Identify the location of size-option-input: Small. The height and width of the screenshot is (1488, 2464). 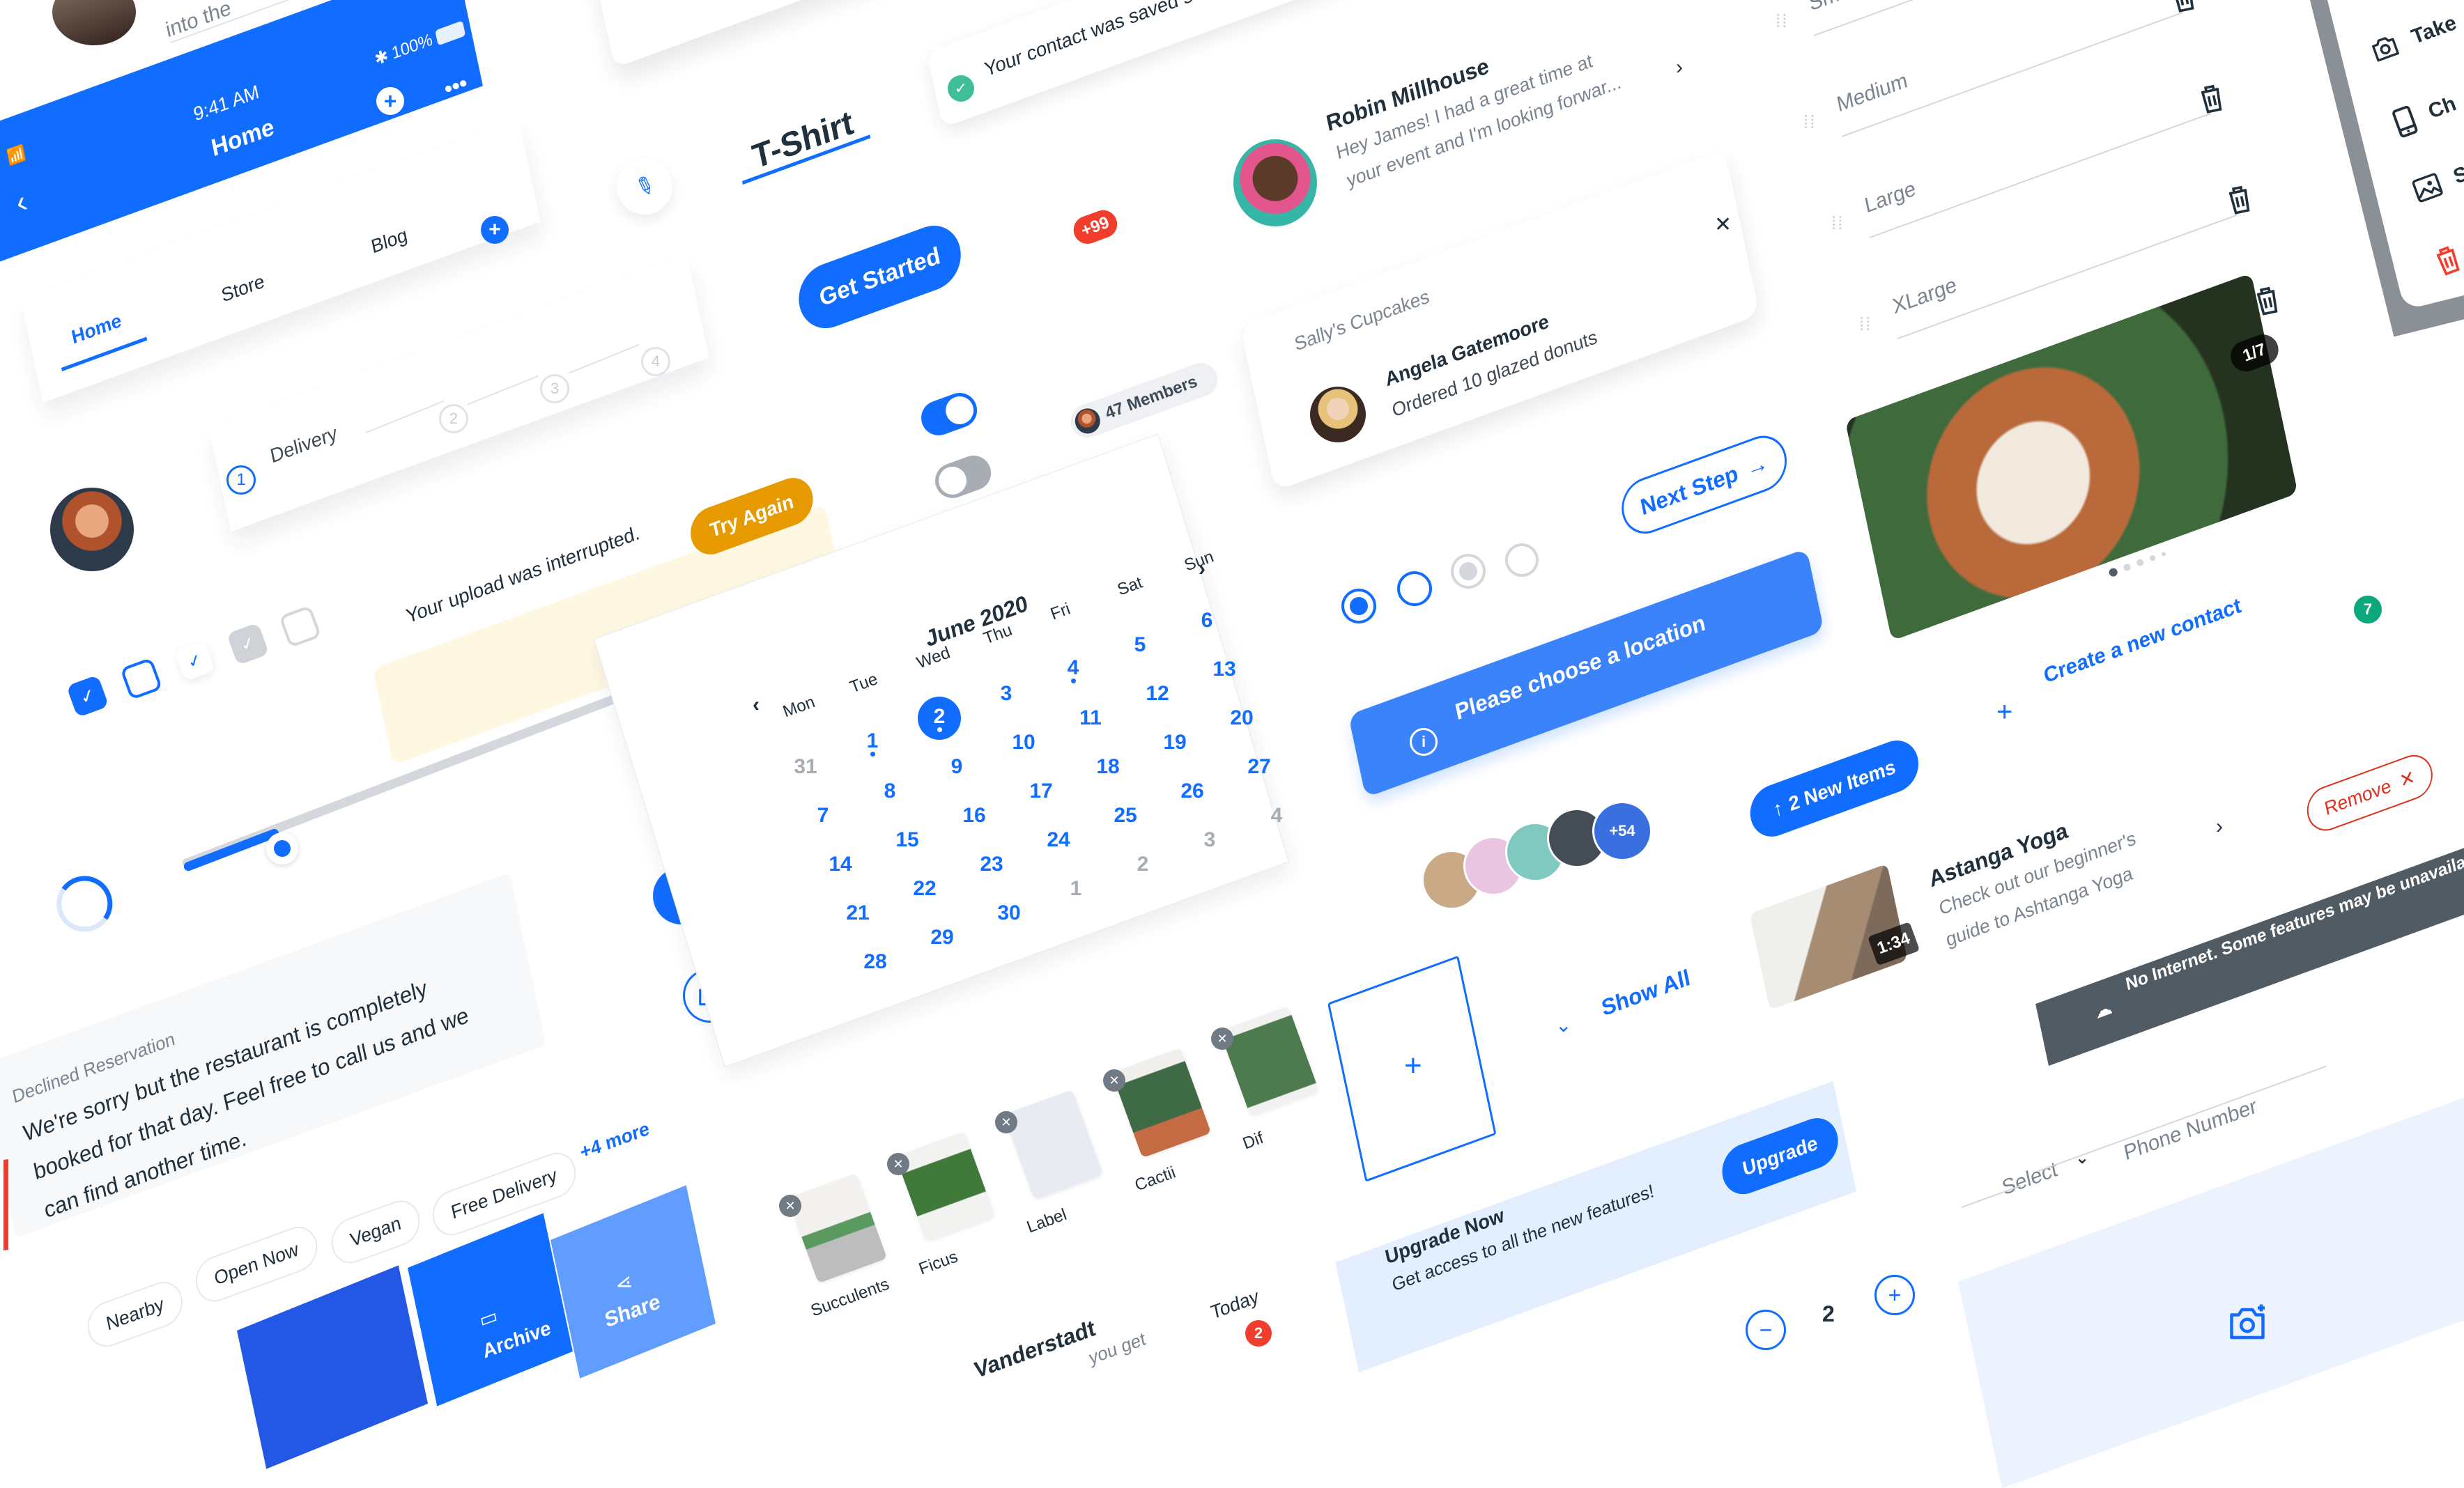
(1834, 9).